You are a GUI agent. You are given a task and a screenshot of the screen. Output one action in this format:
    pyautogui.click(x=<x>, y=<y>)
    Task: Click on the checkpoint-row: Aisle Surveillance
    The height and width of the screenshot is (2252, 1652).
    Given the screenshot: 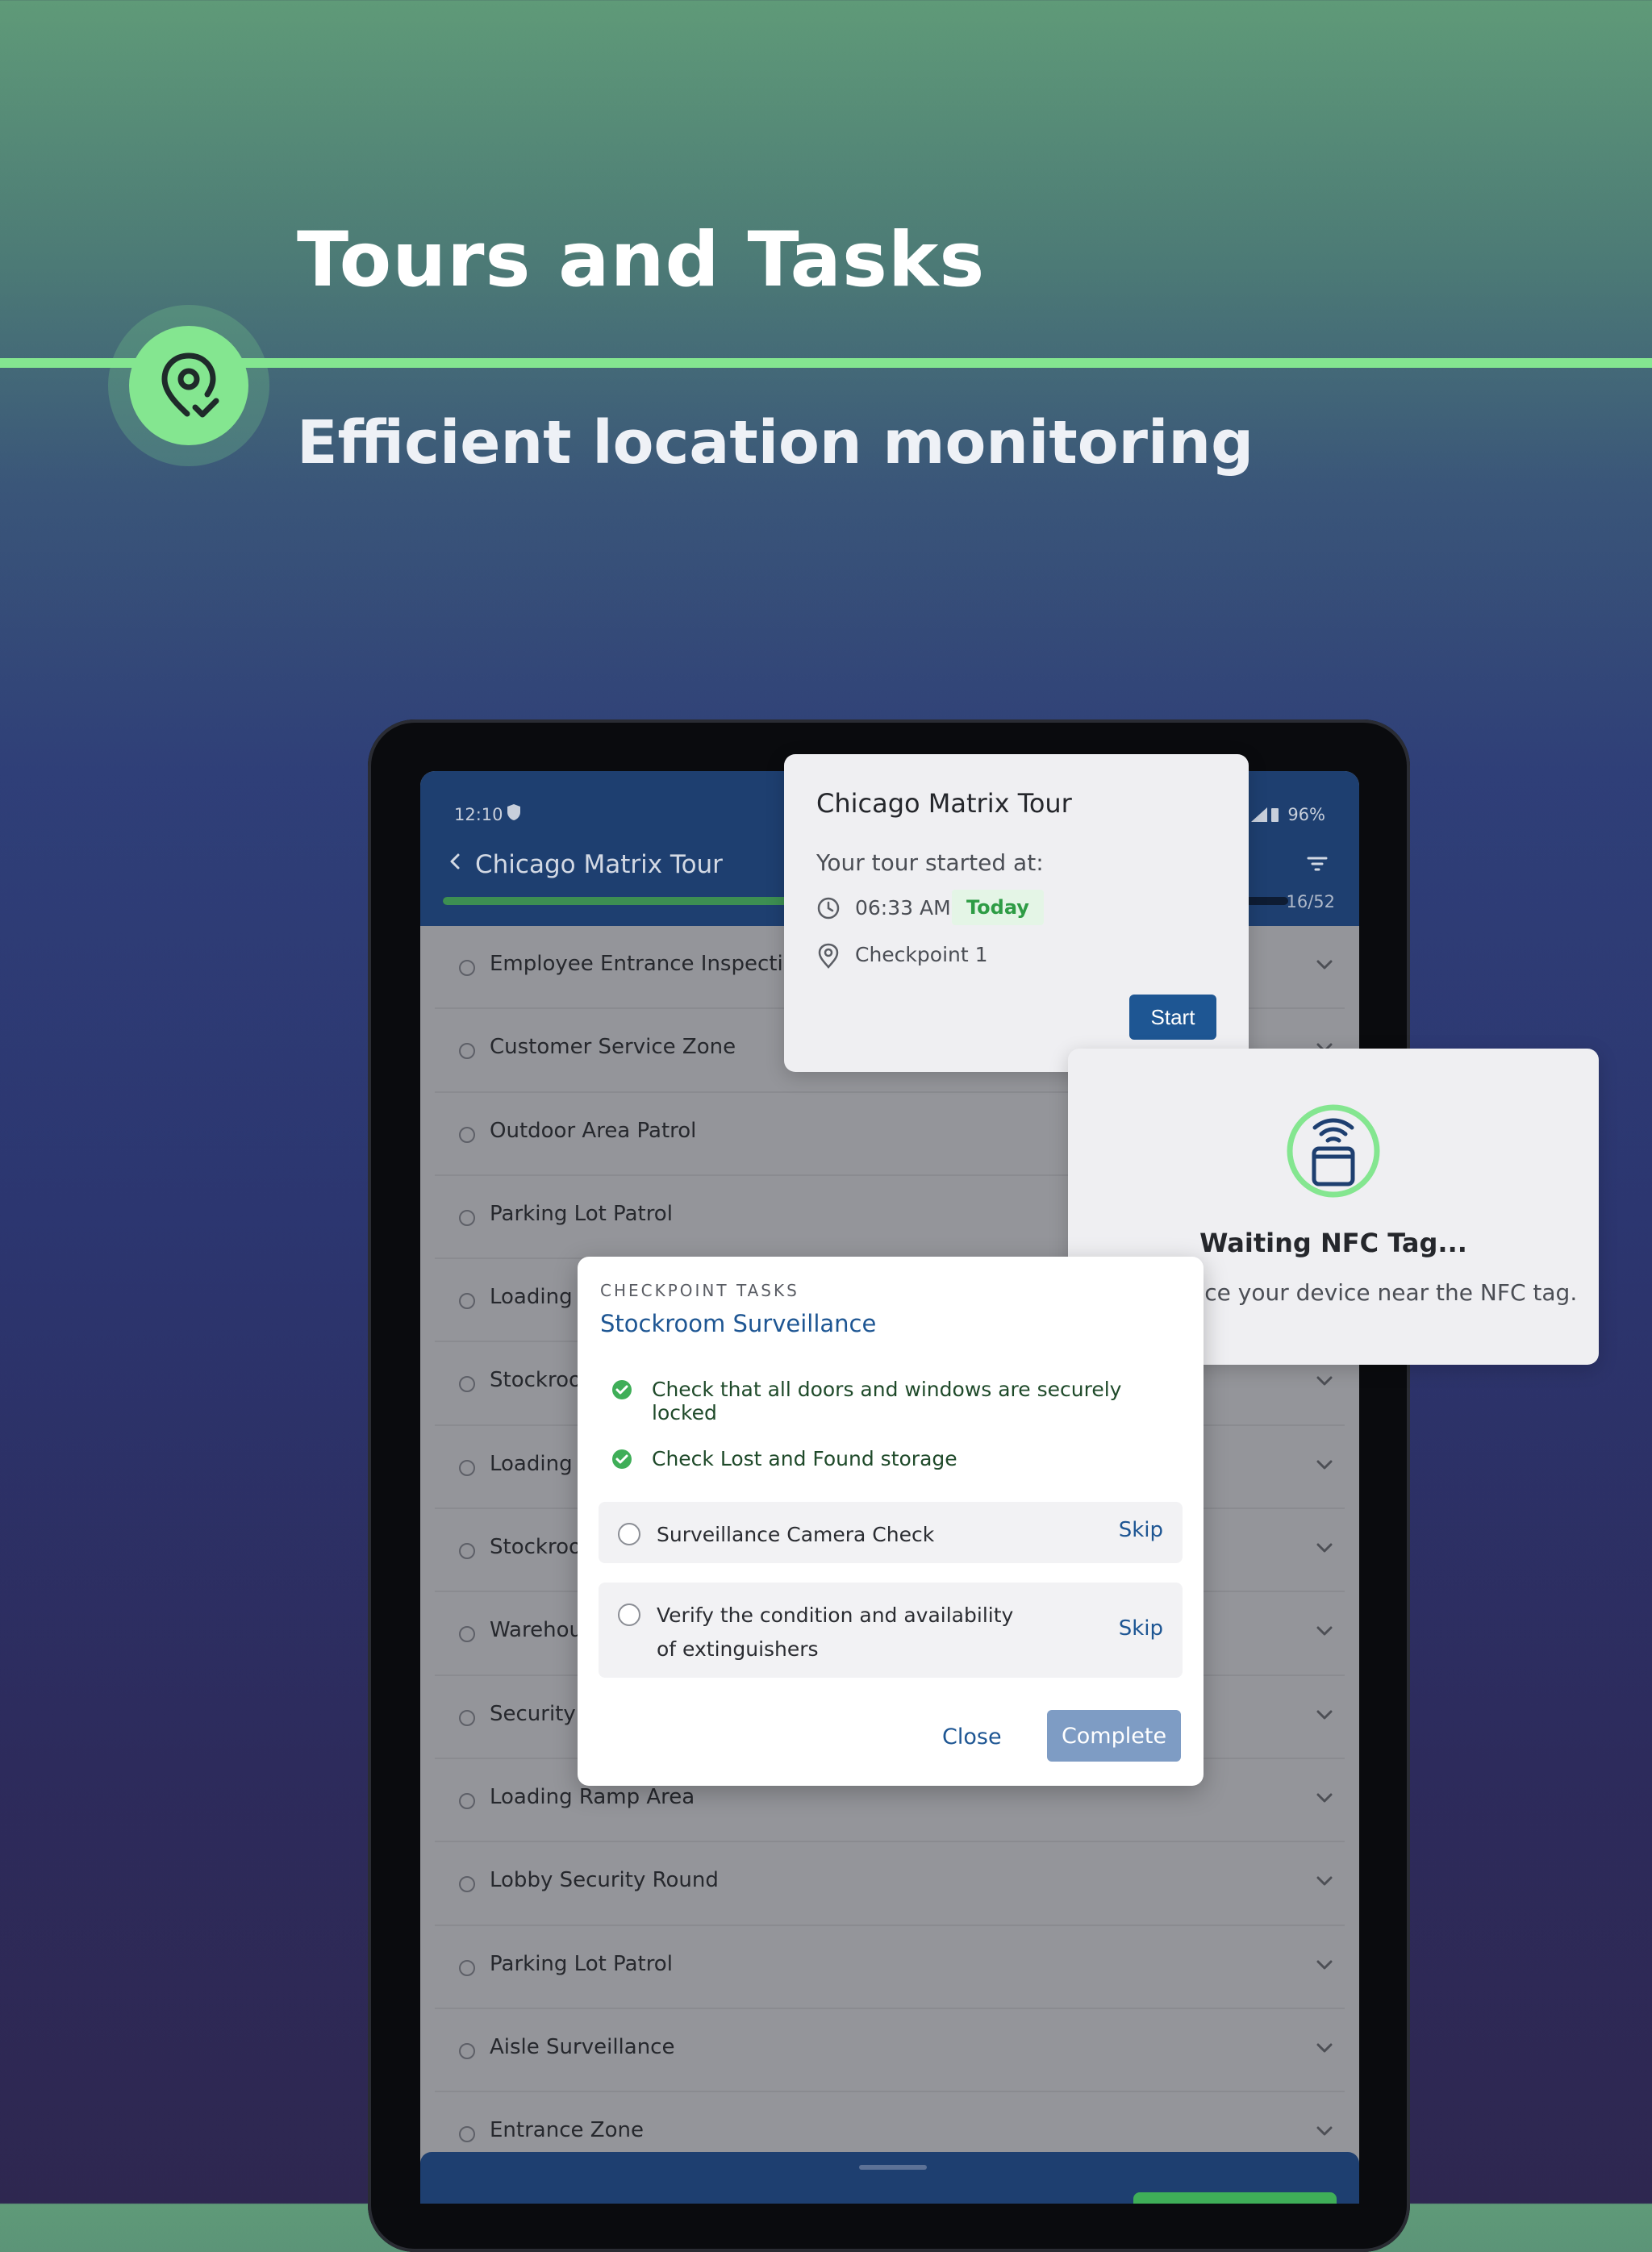 What is the action you would take?
    pyautogui.click(x=890, y=2051)
    